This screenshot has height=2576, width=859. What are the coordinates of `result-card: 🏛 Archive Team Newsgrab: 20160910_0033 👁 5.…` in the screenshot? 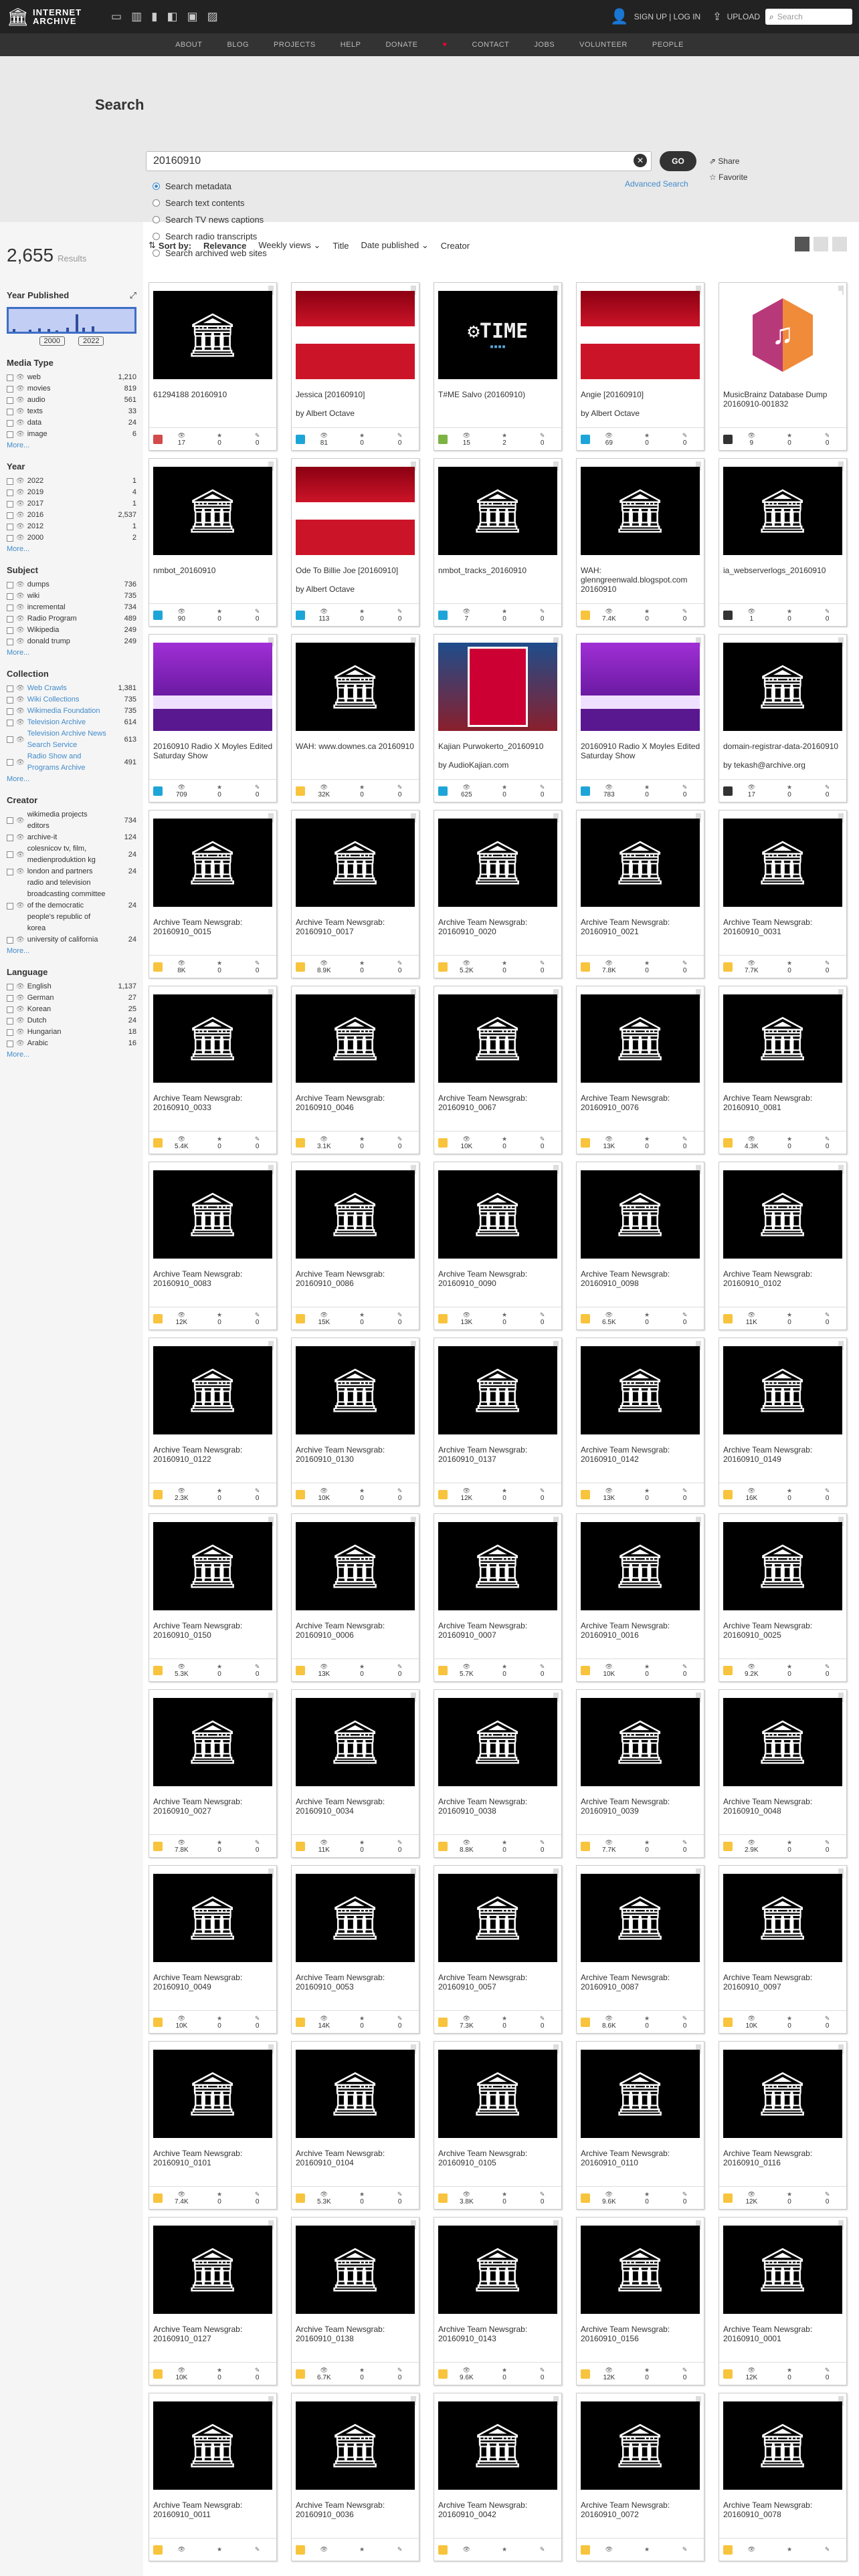 It's located at (213, 1070).